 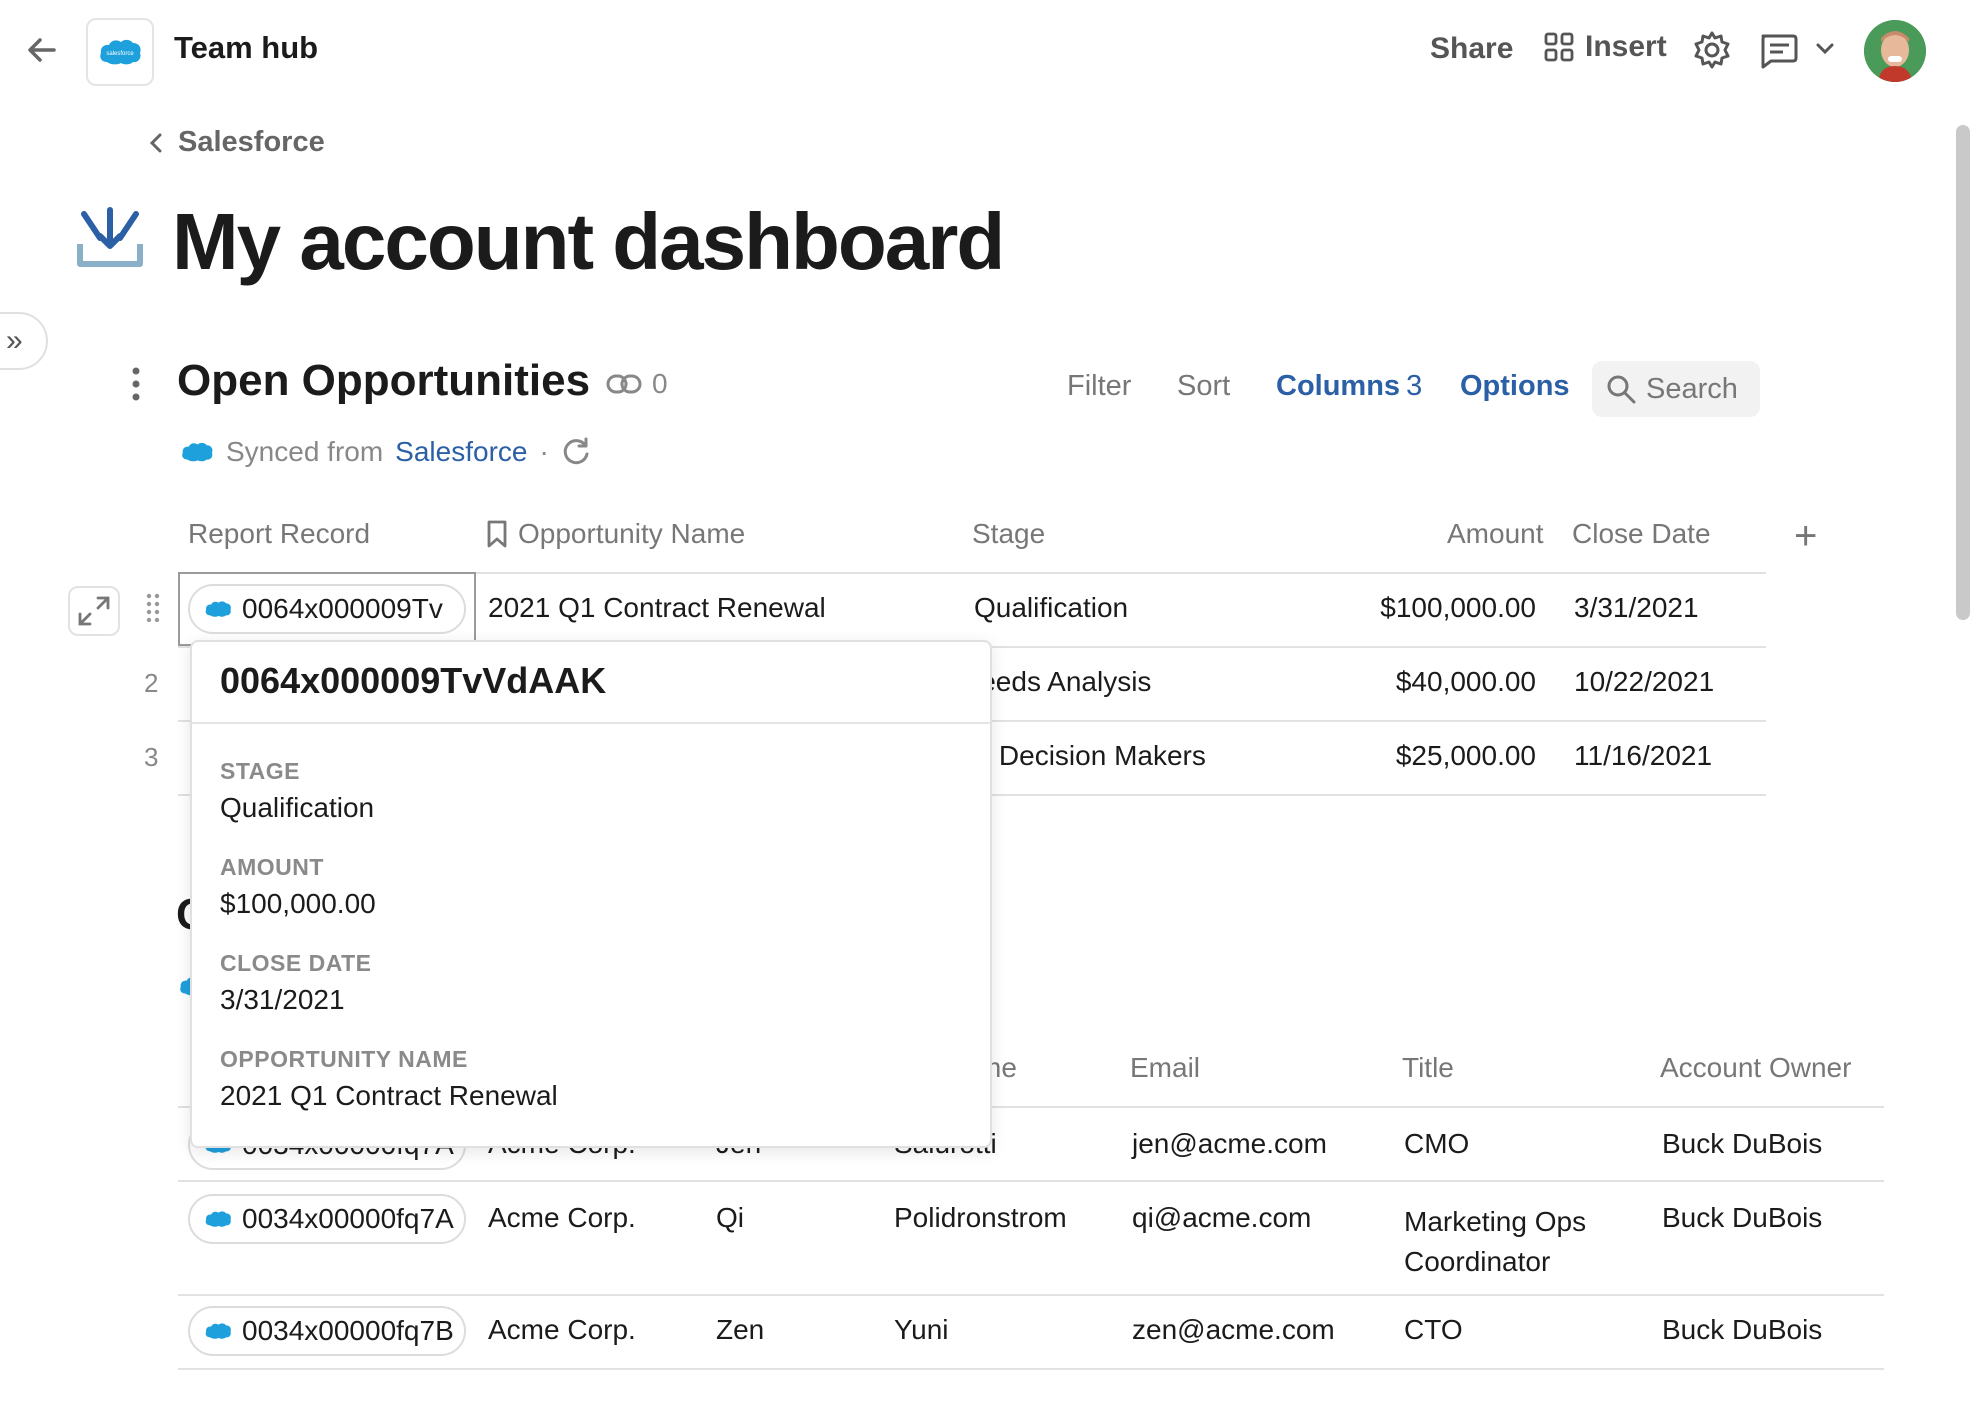 What do you see at coordinates (1495, 534) in the screenshot?
I see `column-header-amount: Amount` at bounding box center [1495, 534].